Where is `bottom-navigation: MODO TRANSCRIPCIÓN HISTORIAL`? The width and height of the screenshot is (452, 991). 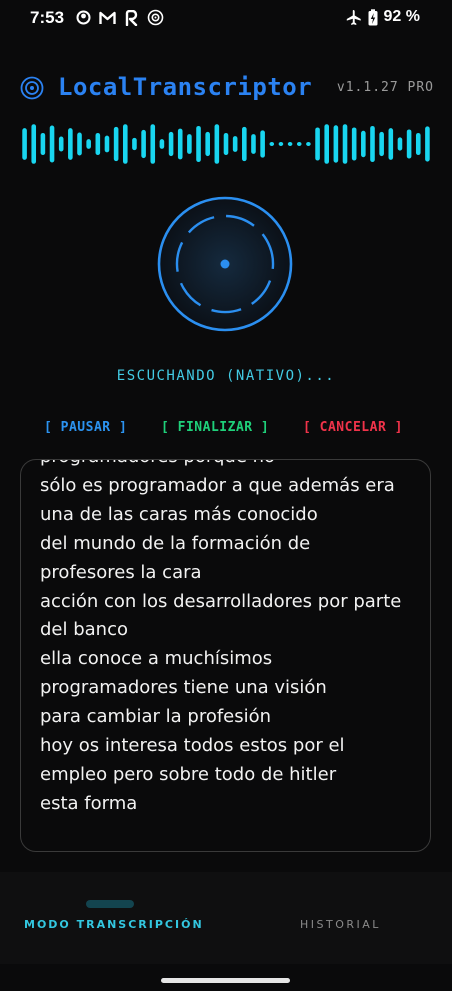
bottom-navigation: MODO TRANSCRIPCIÓN HISTORIAL is located at coordinates (226, 918).